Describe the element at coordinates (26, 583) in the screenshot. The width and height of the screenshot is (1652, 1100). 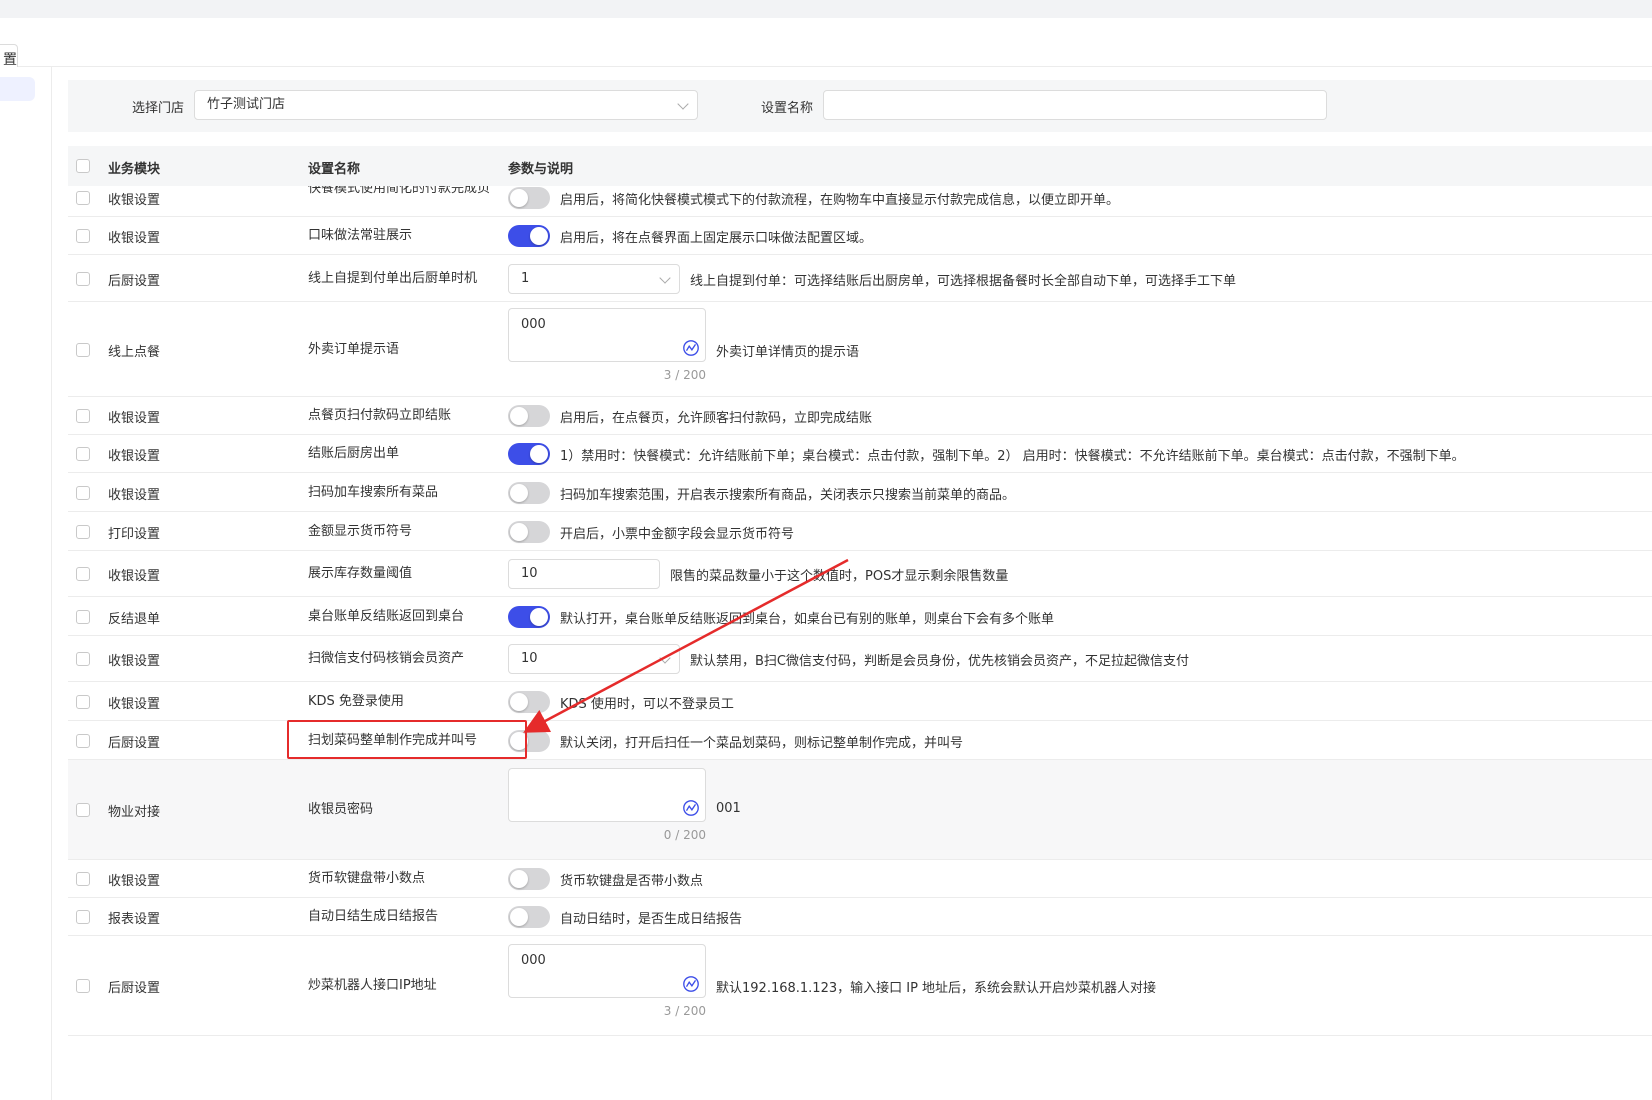
I see `sidebar` at that location.